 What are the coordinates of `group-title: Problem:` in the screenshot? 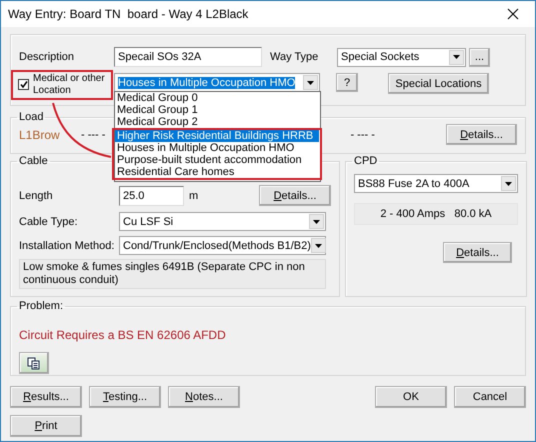 It's located at (41, 306).